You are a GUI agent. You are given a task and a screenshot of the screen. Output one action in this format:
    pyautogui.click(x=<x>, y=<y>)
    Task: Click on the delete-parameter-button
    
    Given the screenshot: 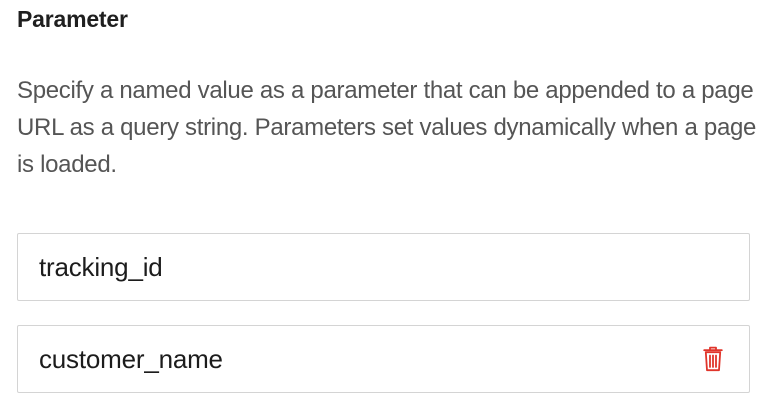 What is the action you would take?
    pyautogui.click(x=713, y=359)
    